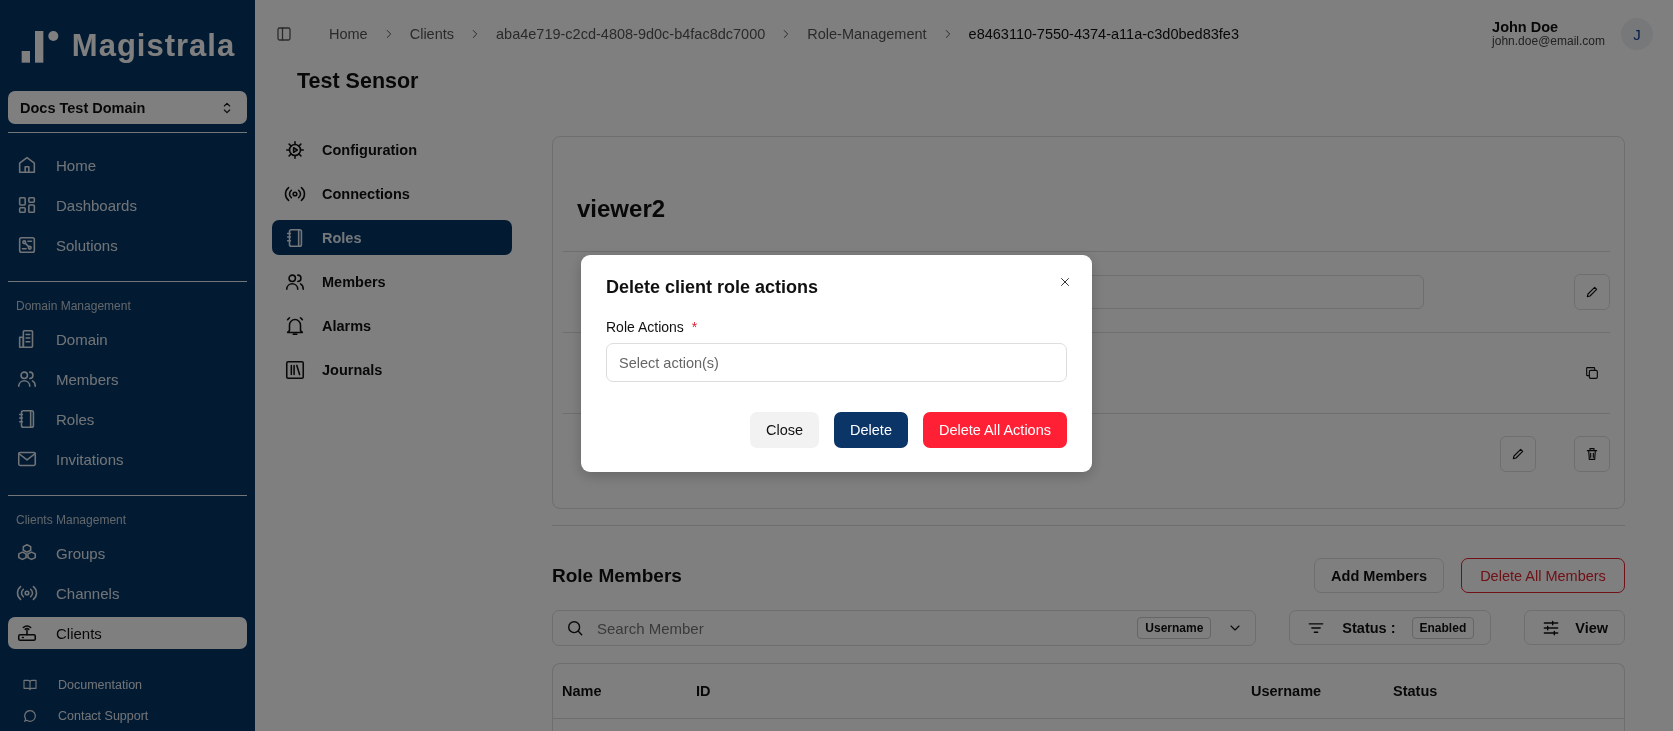 Image resolution: width=1673 pixels, height=731 pixels. Describe the element at coordinates (127, 165) in the screenshot. I see `sidebar-item: Home` at that location.